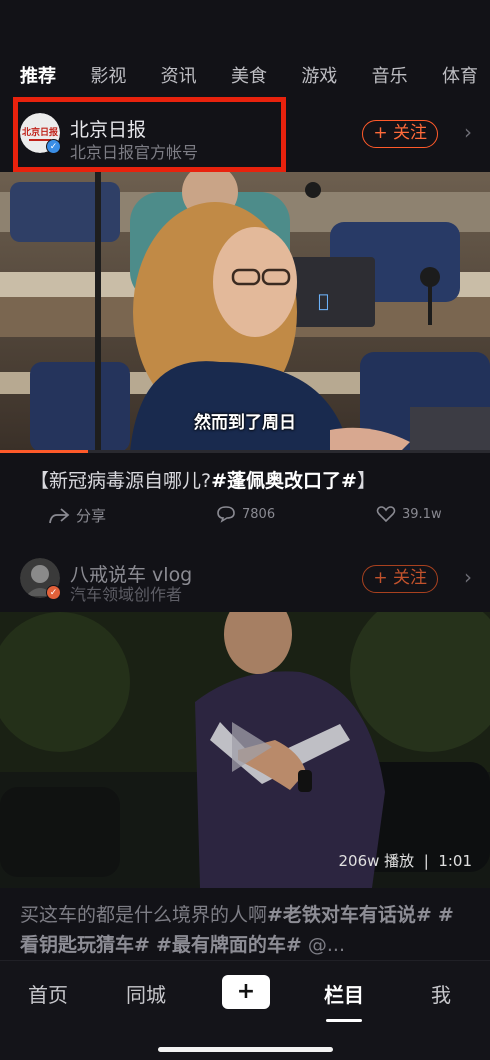  Describe the element at coordinates (455, 861) in the screenshot. I see `video-duration: 1:01` at that location.